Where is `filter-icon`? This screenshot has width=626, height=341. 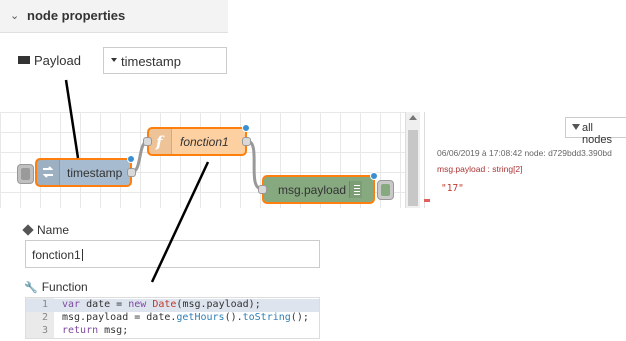 filter-icon is located at coordinates (576, 127).